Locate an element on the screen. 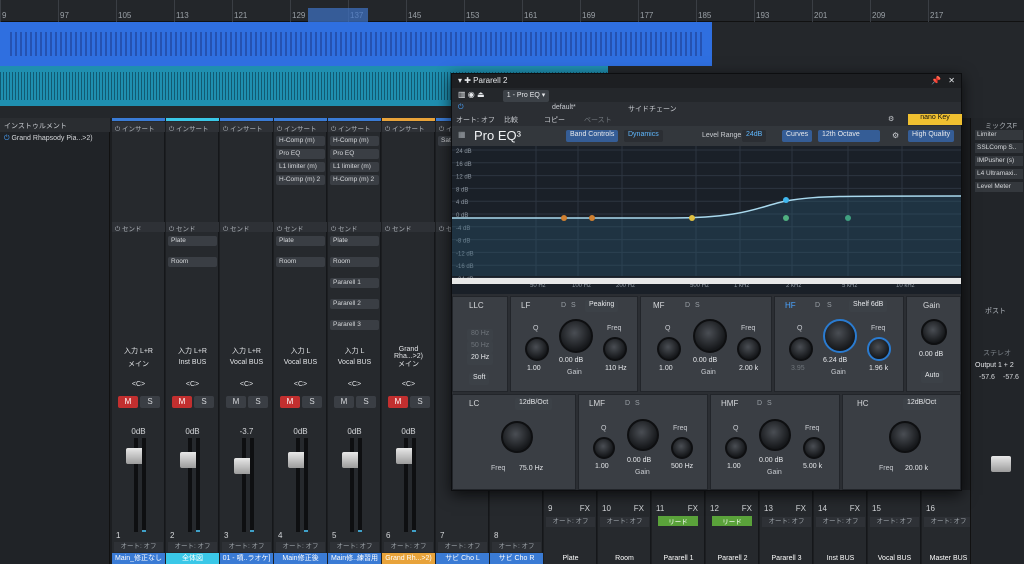  hmf-s: S is located at coordinates (769, 403).